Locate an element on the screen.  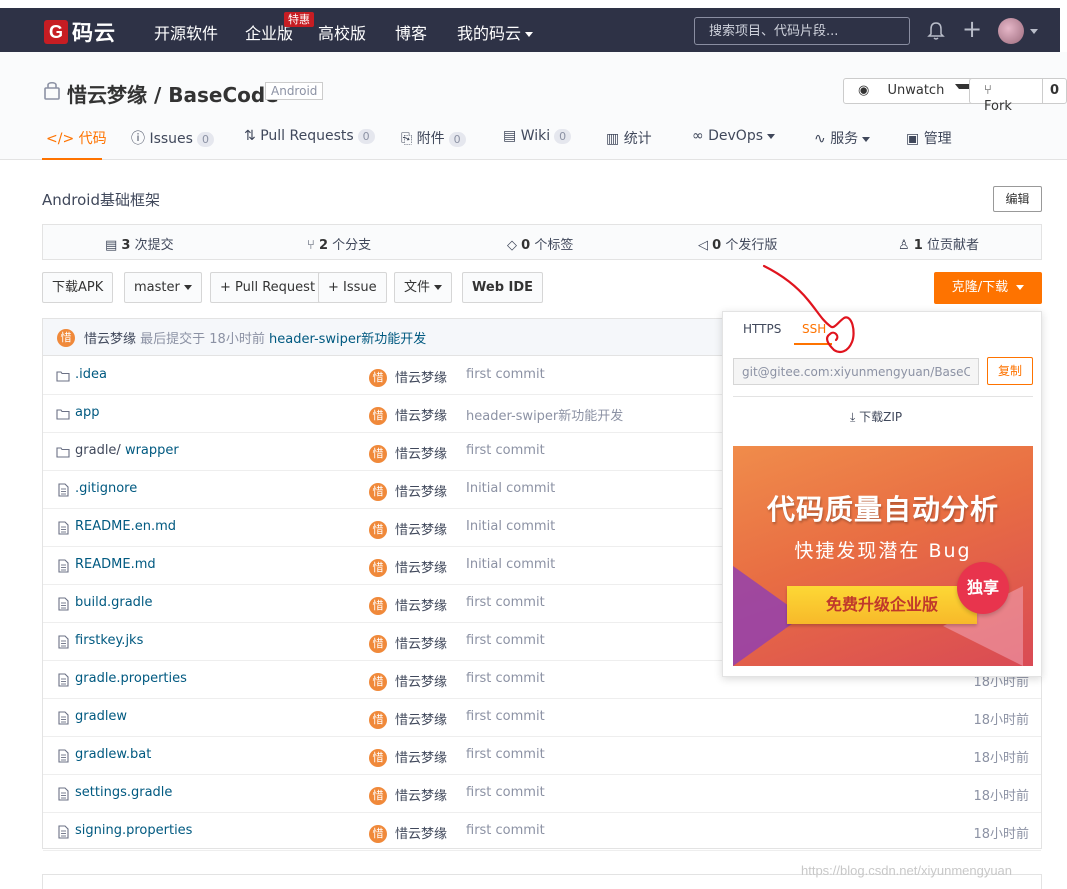
tab-wiki: ▤ Wiki 0 is located at coordinates (537, 136).